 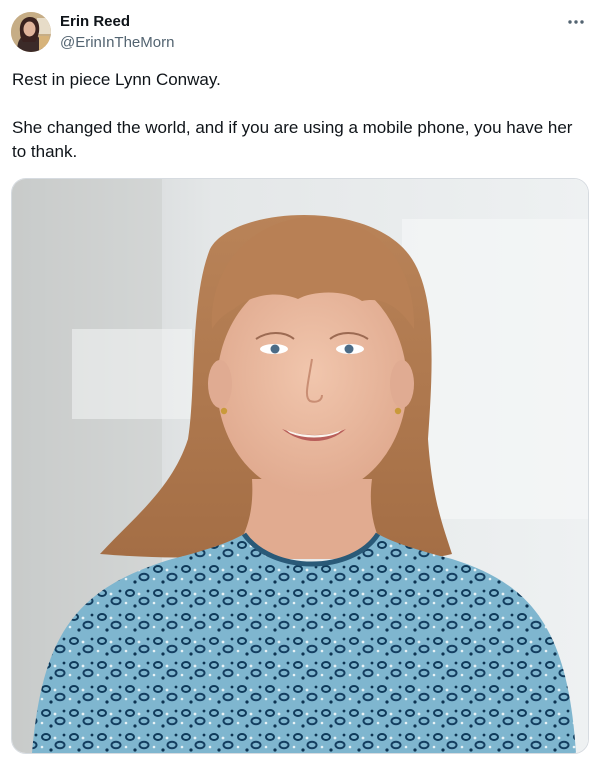 I want to click on author-avatar, so click(x=31, y=32).